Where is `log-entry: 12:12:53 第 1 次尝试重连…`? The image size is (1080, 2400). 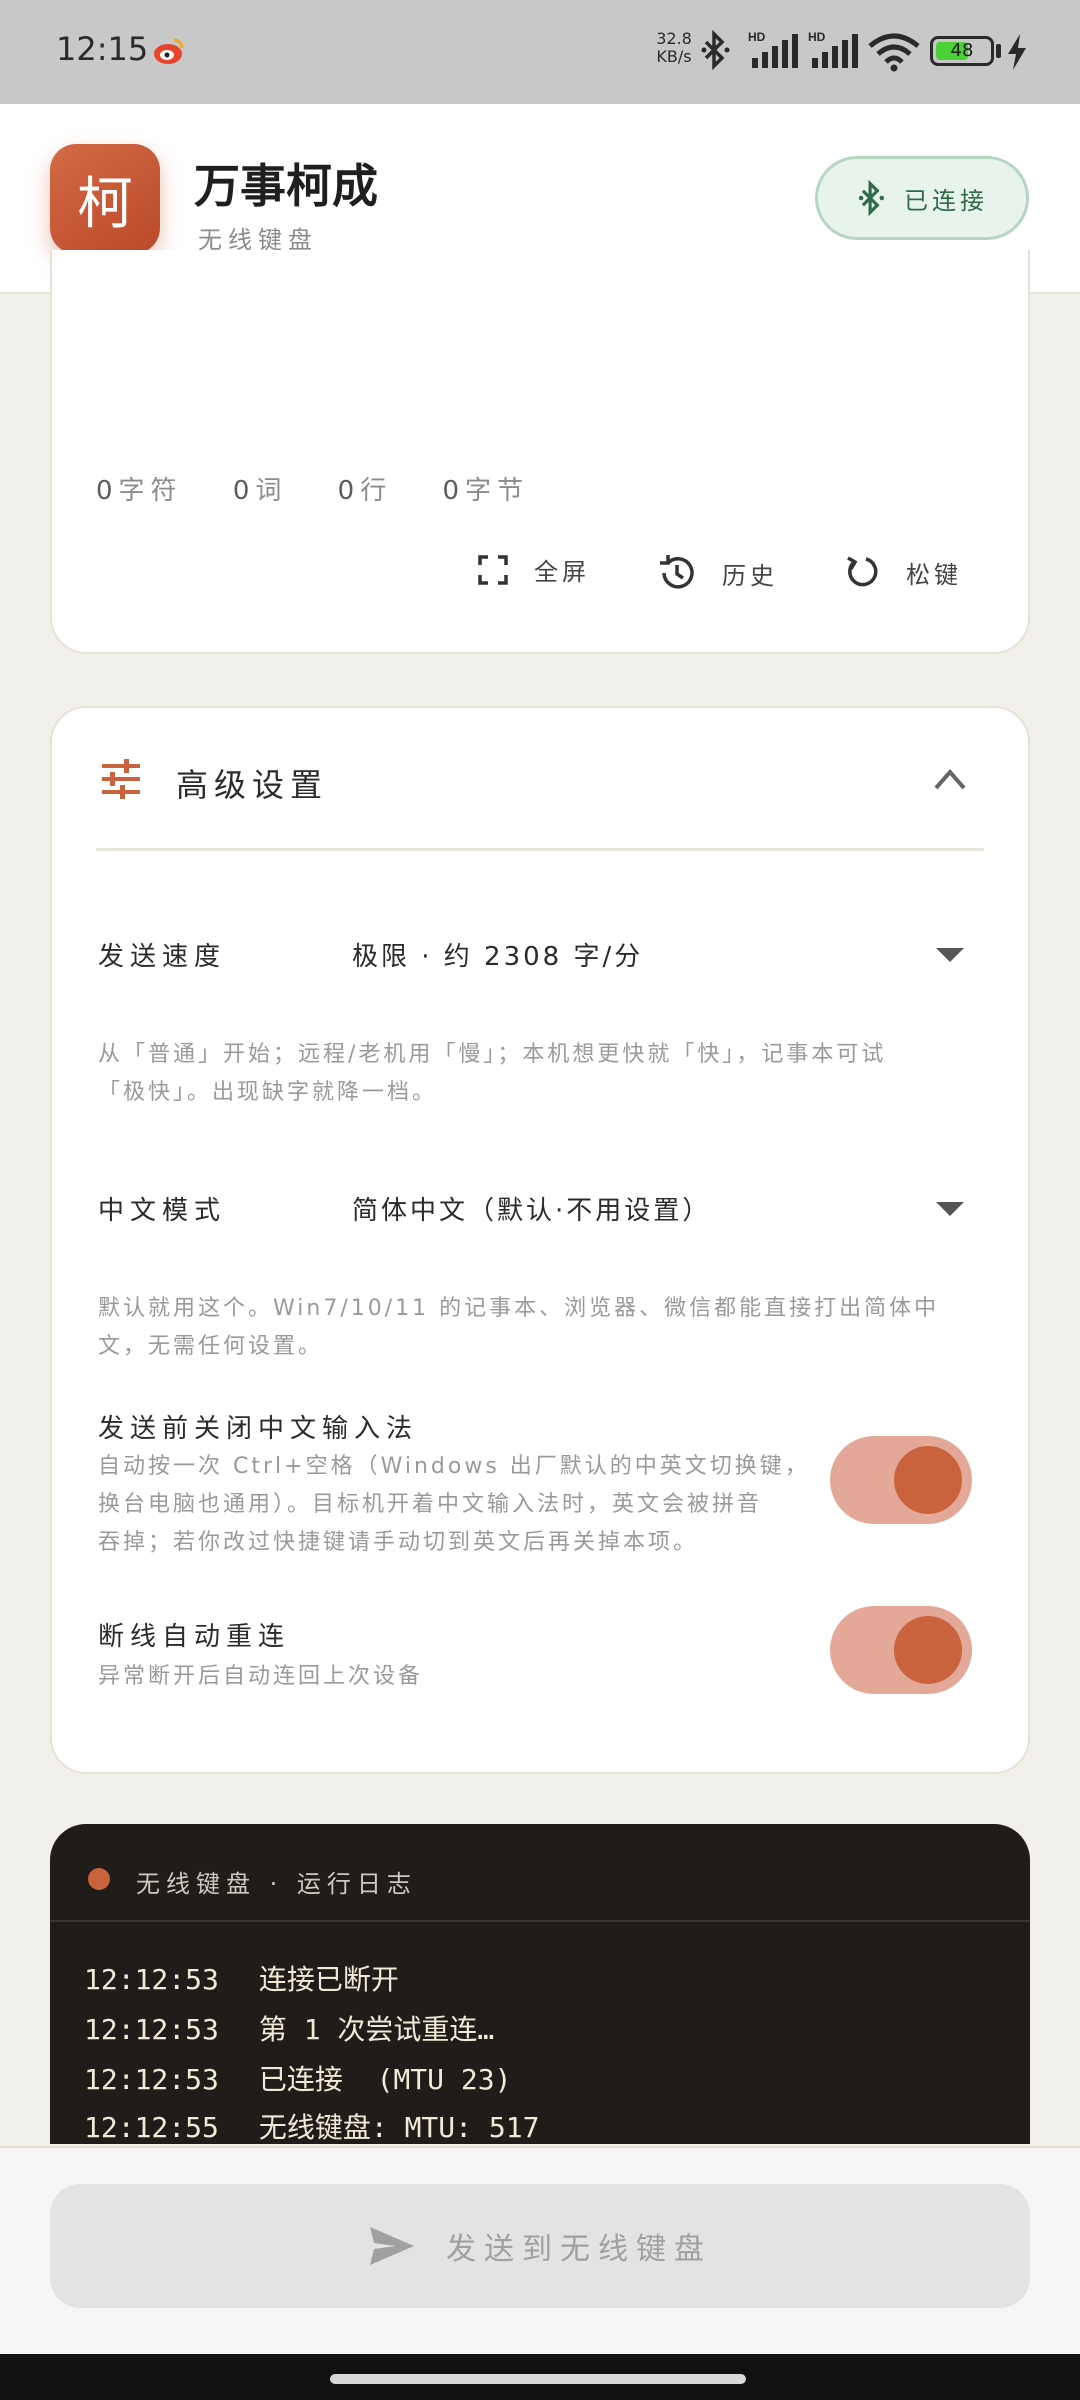 log-entry: 12:12:53 第 1 次尝试重连… is located at coordinates (289, 2029).